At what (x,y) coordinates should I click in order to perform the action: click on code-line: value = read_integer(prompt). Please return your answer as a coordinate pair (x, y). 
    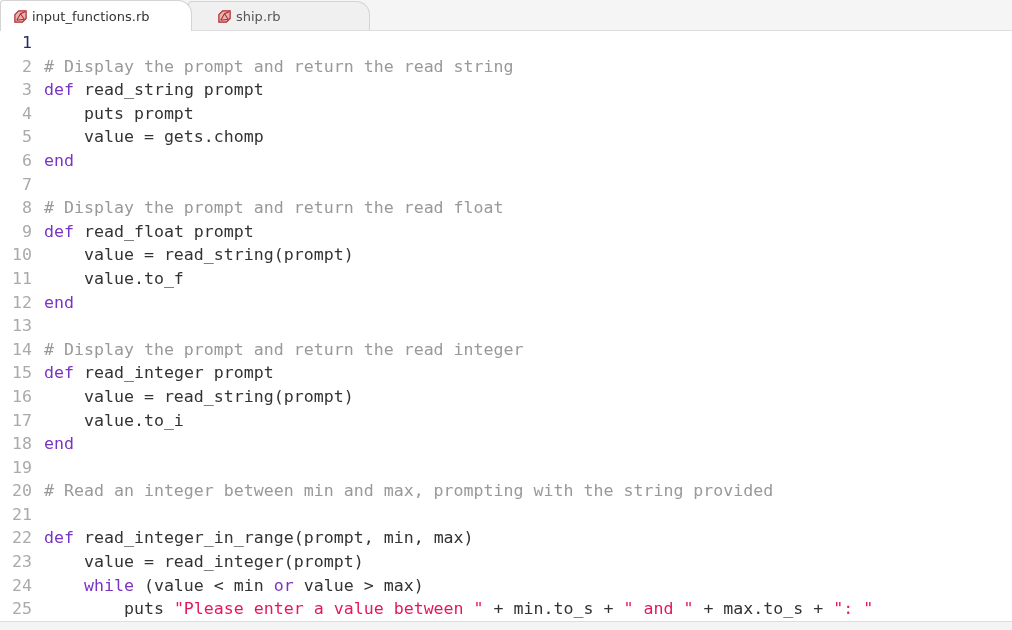
    Looking at the image, I should click on (223, 562).